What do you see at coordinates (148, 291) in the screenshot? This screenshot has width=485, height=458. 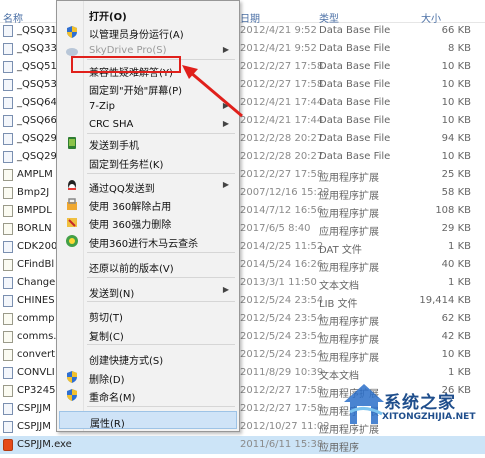 I see `menu-item: 发送到(N) ▶` at bounding box center [148, 291].